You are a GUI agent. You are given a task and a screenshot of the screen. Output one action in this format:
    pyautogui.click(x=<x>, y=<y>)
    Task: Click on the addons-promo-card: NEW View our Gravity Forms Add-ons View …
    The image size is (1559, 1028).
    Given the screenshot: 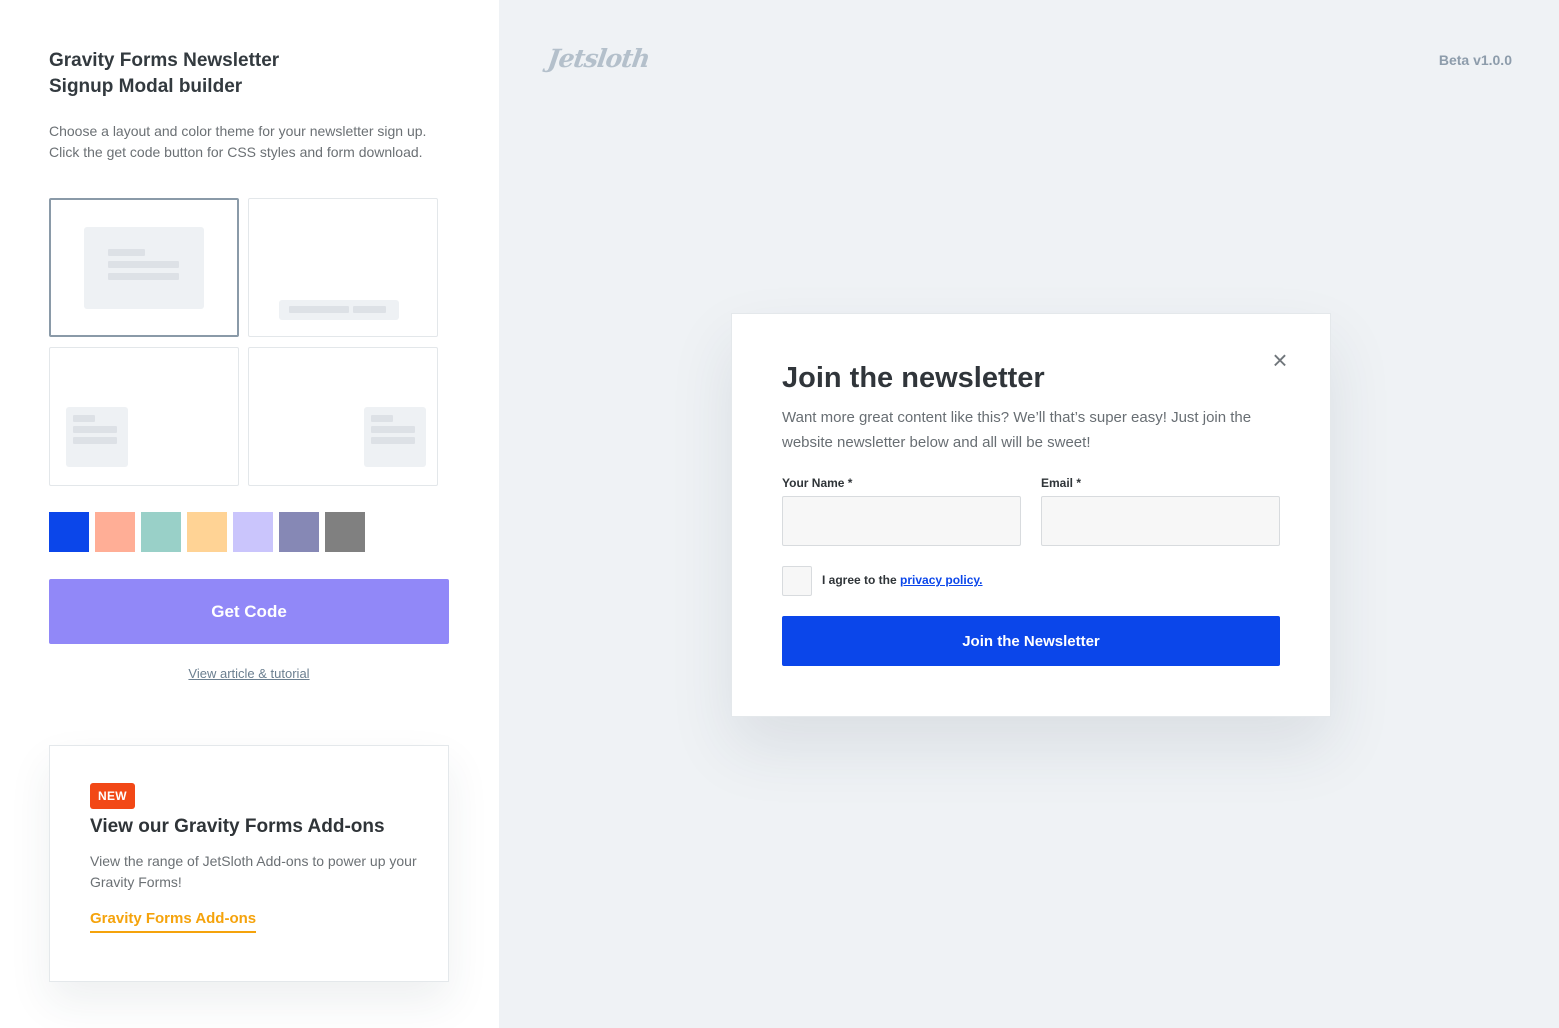 What is the action you would take?
    pyautogui.click(x=249, y=863)
    